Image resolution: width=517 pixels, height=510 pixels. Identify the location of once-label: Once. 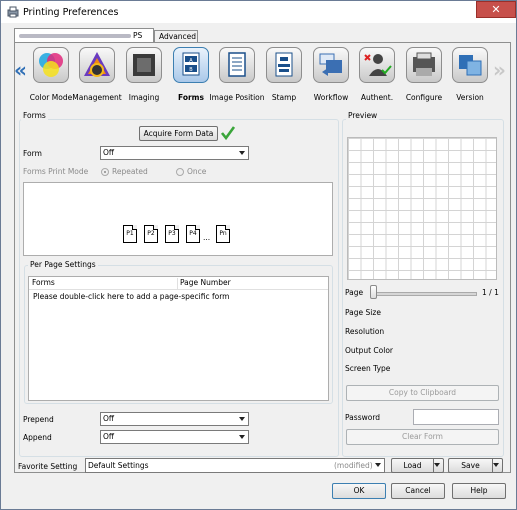
(197, 171).